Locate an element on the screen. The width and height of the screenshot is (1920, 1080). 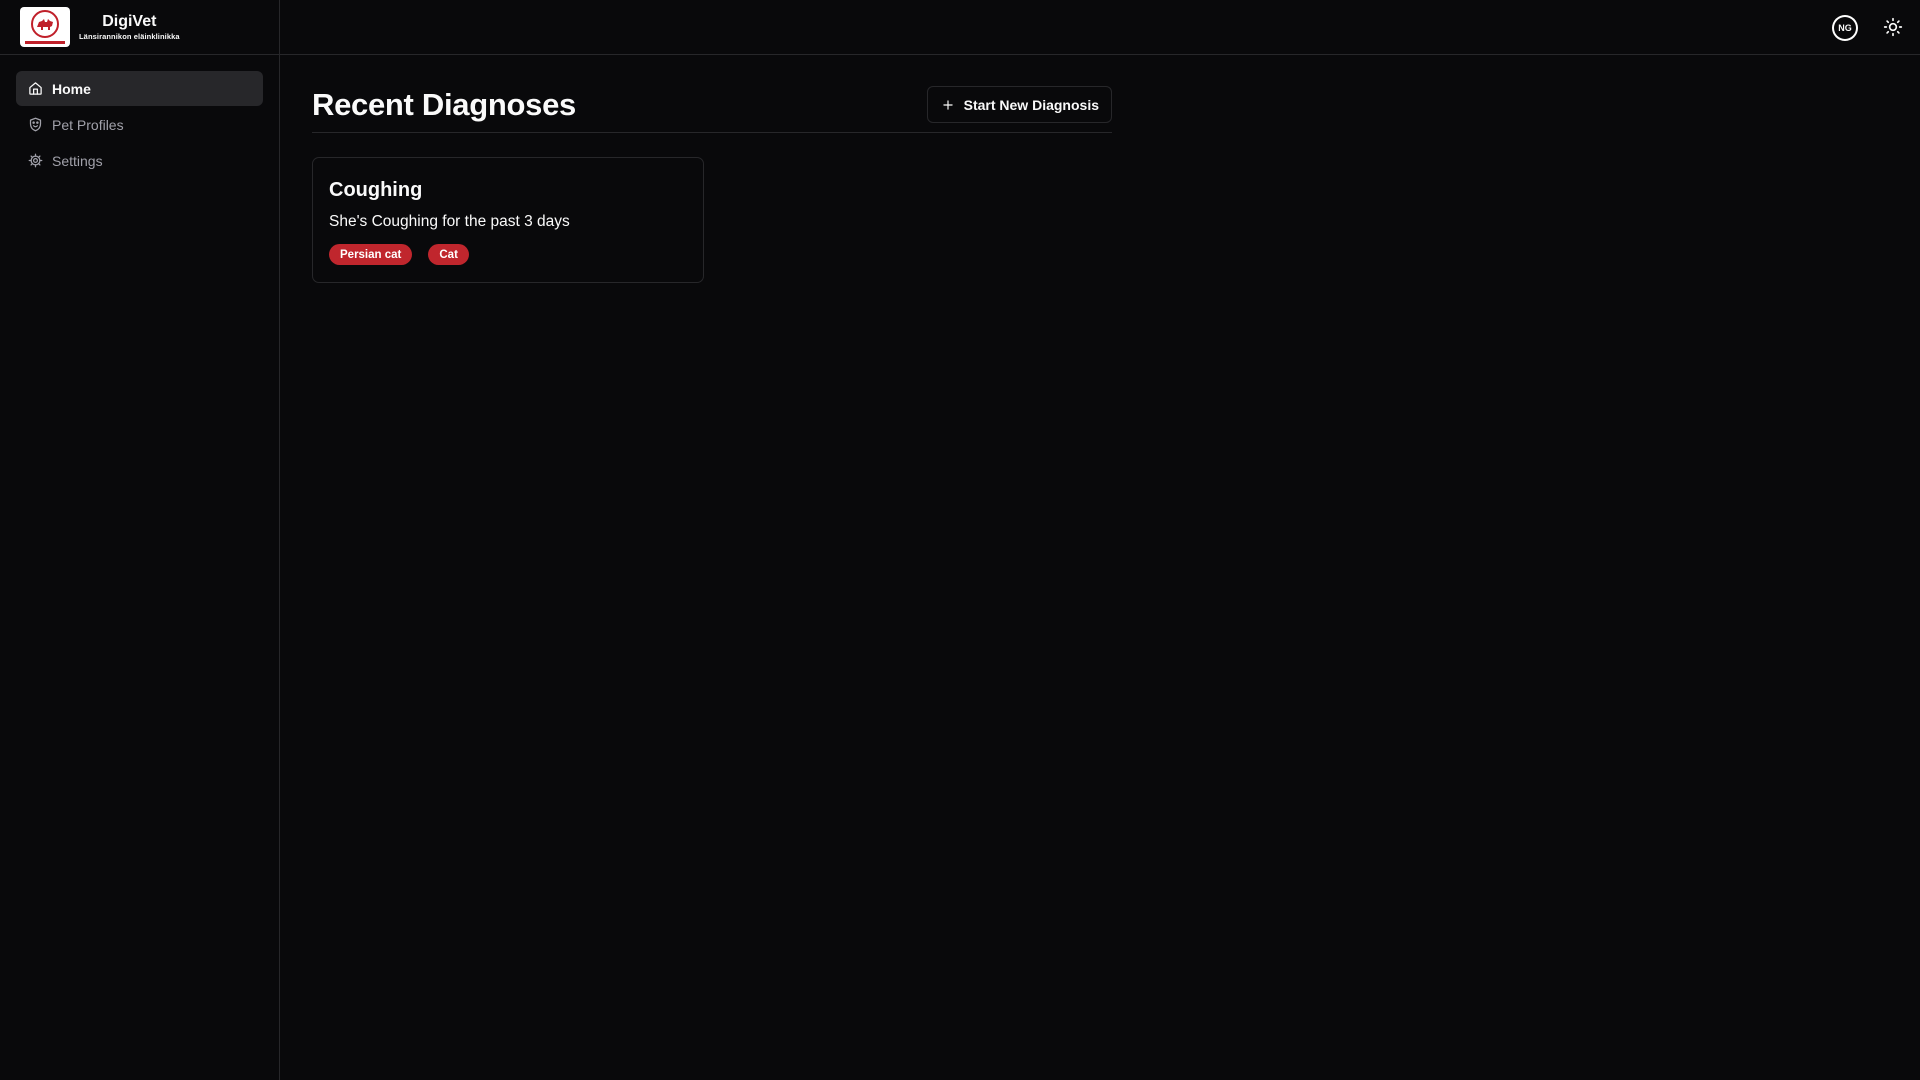
page-header: Recent Diagnoses Start New Diagnosis is located at coordinates (712, 104).